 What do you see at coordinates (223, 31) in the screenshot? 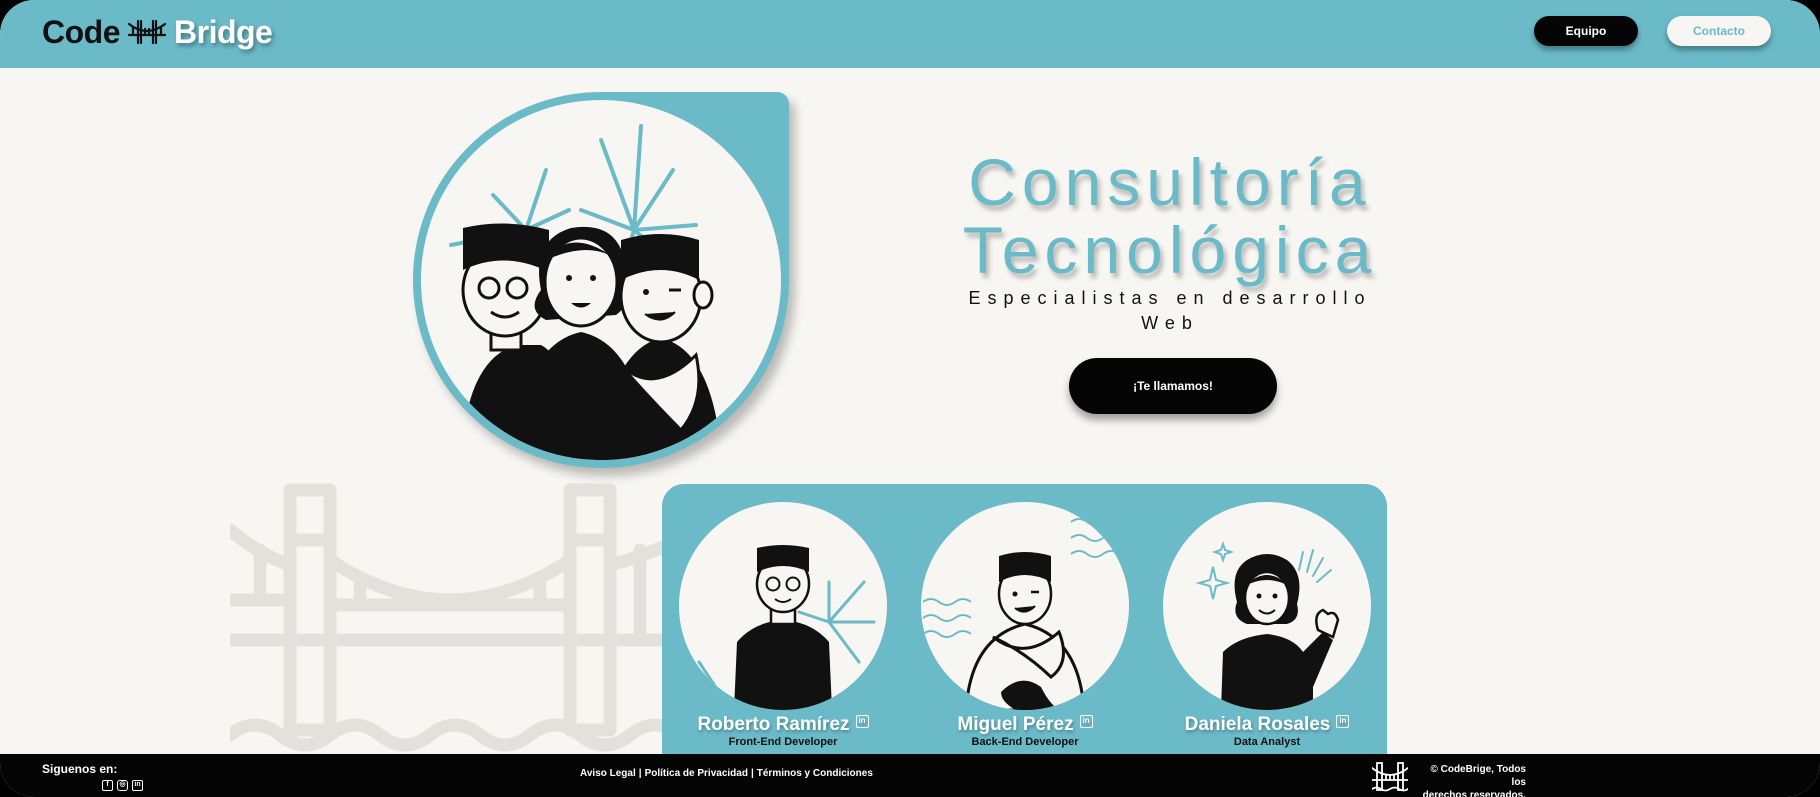
I see `logo-word-bridge: Bridge` at bounding box center [223, 31].